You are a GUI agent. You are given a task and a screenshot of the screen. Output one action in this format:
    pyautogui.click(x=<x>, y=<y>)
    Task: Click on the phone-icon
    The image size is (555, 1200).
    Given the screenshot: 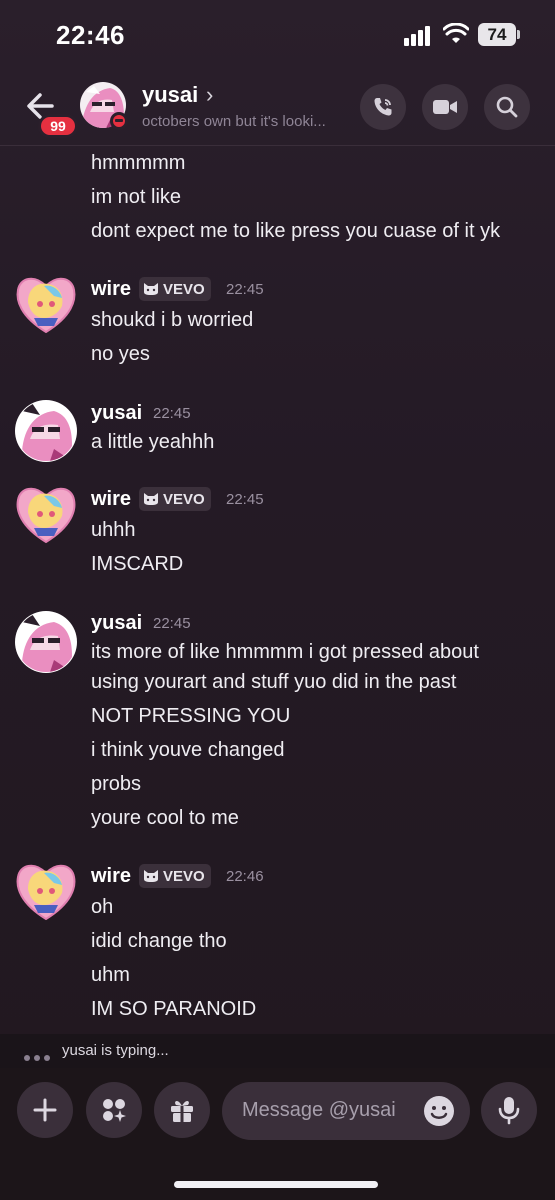 What is the action you would take?
    pyautogui.click(x=383, y=107)
    